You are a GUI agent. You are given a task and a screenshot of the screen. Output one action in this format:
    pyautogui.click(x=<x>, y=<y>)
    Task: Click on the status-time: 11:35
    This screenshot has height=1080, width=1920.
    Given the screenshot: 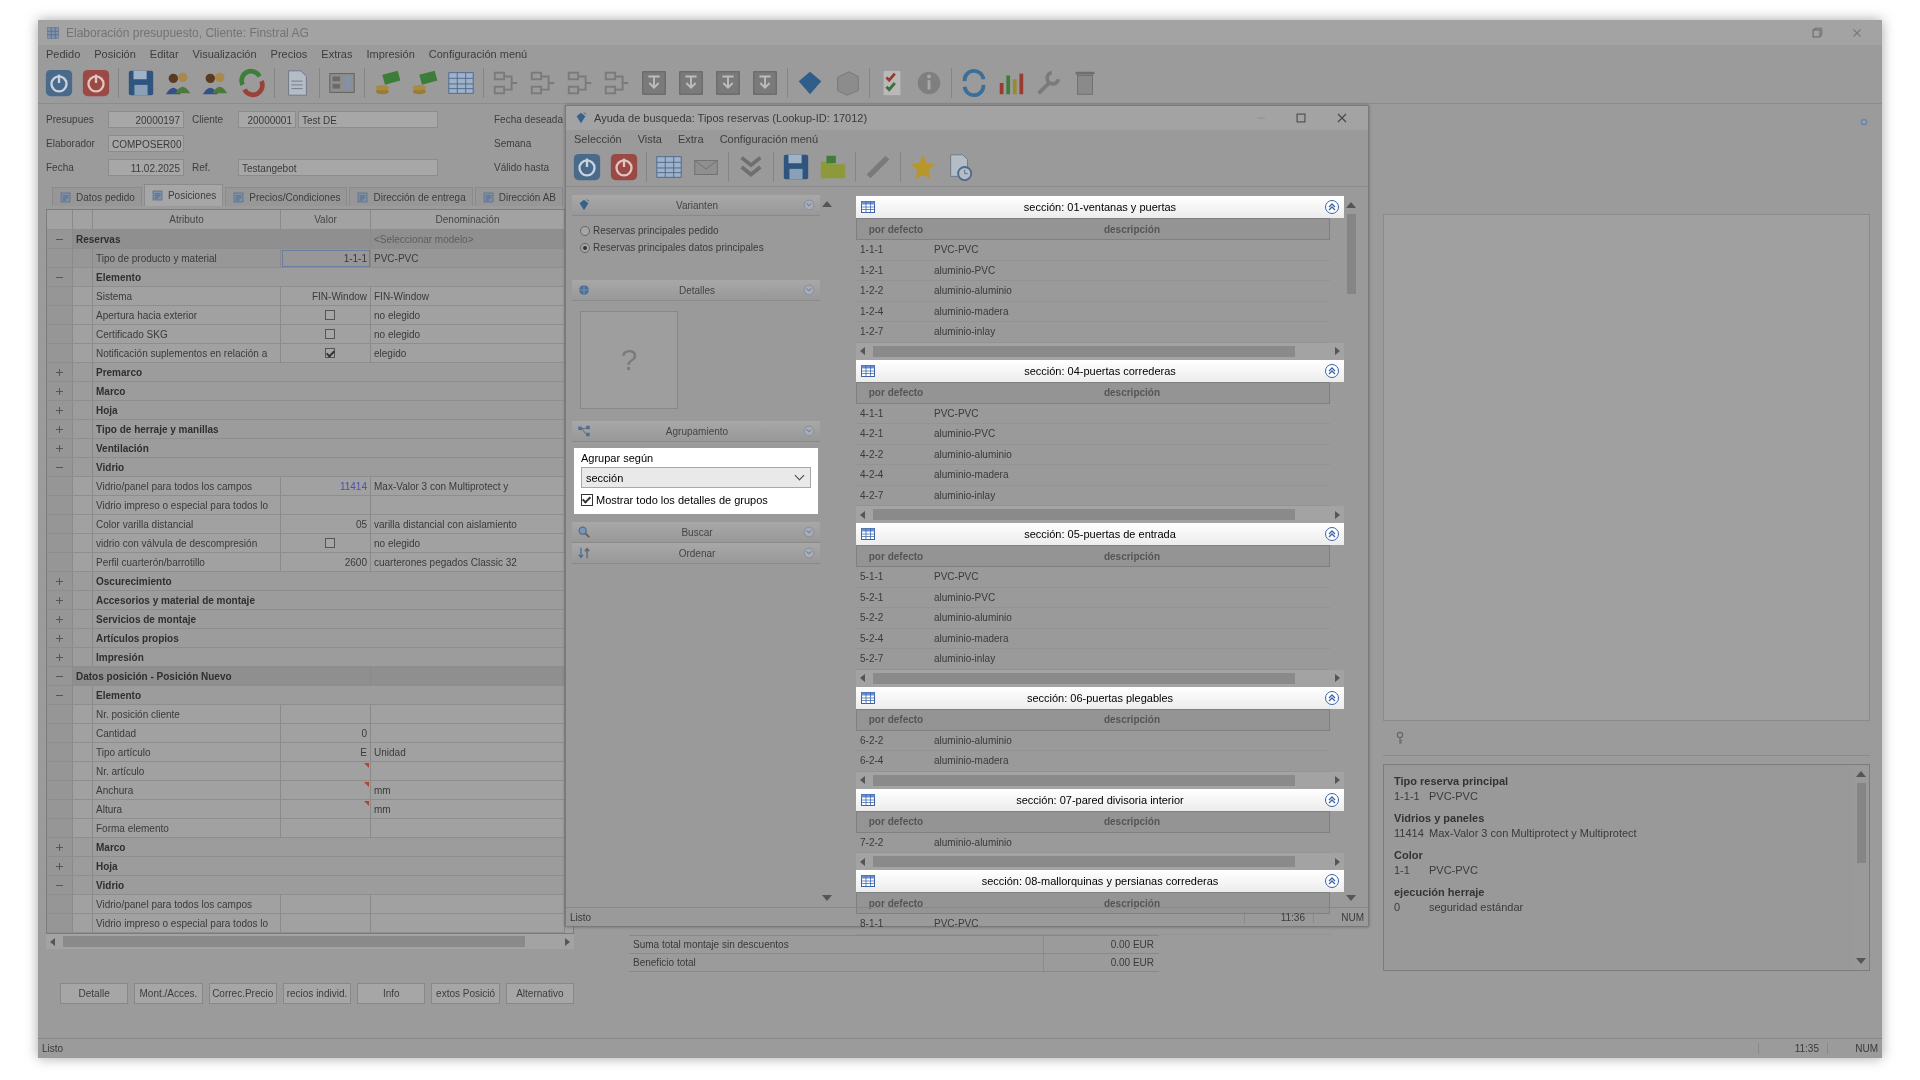 What is the action you would take?
    pyautogui.click(x=1792, y=1048)
    